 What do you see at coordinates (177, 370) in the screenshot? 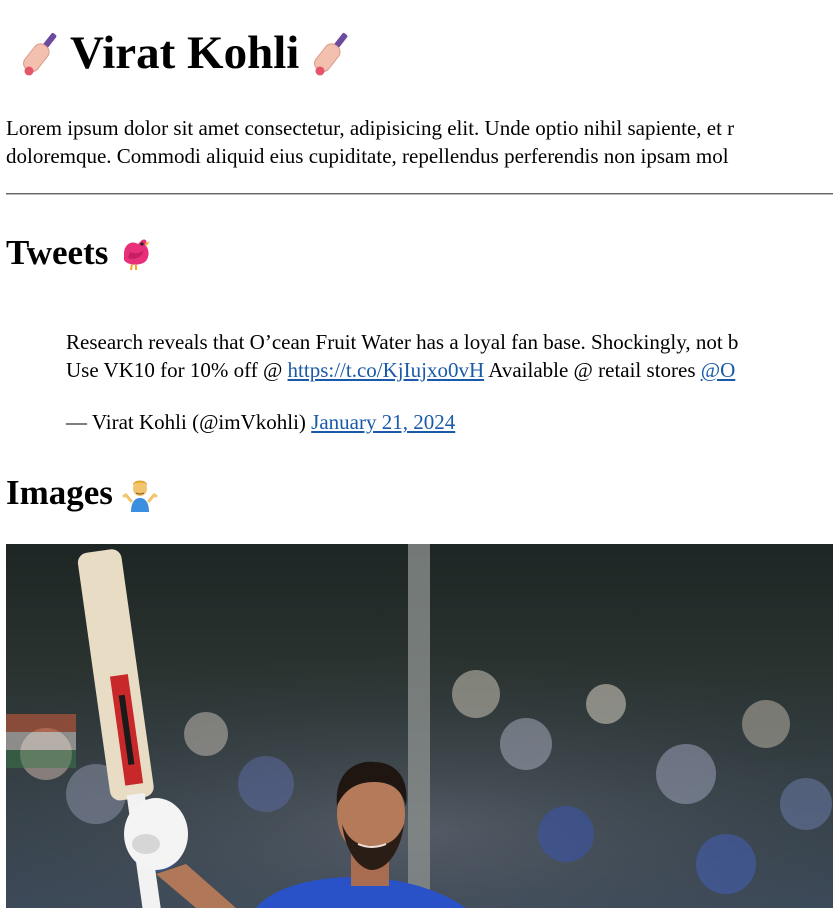
I see `tweet-line-2-start: Use VK10 for 10% off @` at bounding box center [177, 370].